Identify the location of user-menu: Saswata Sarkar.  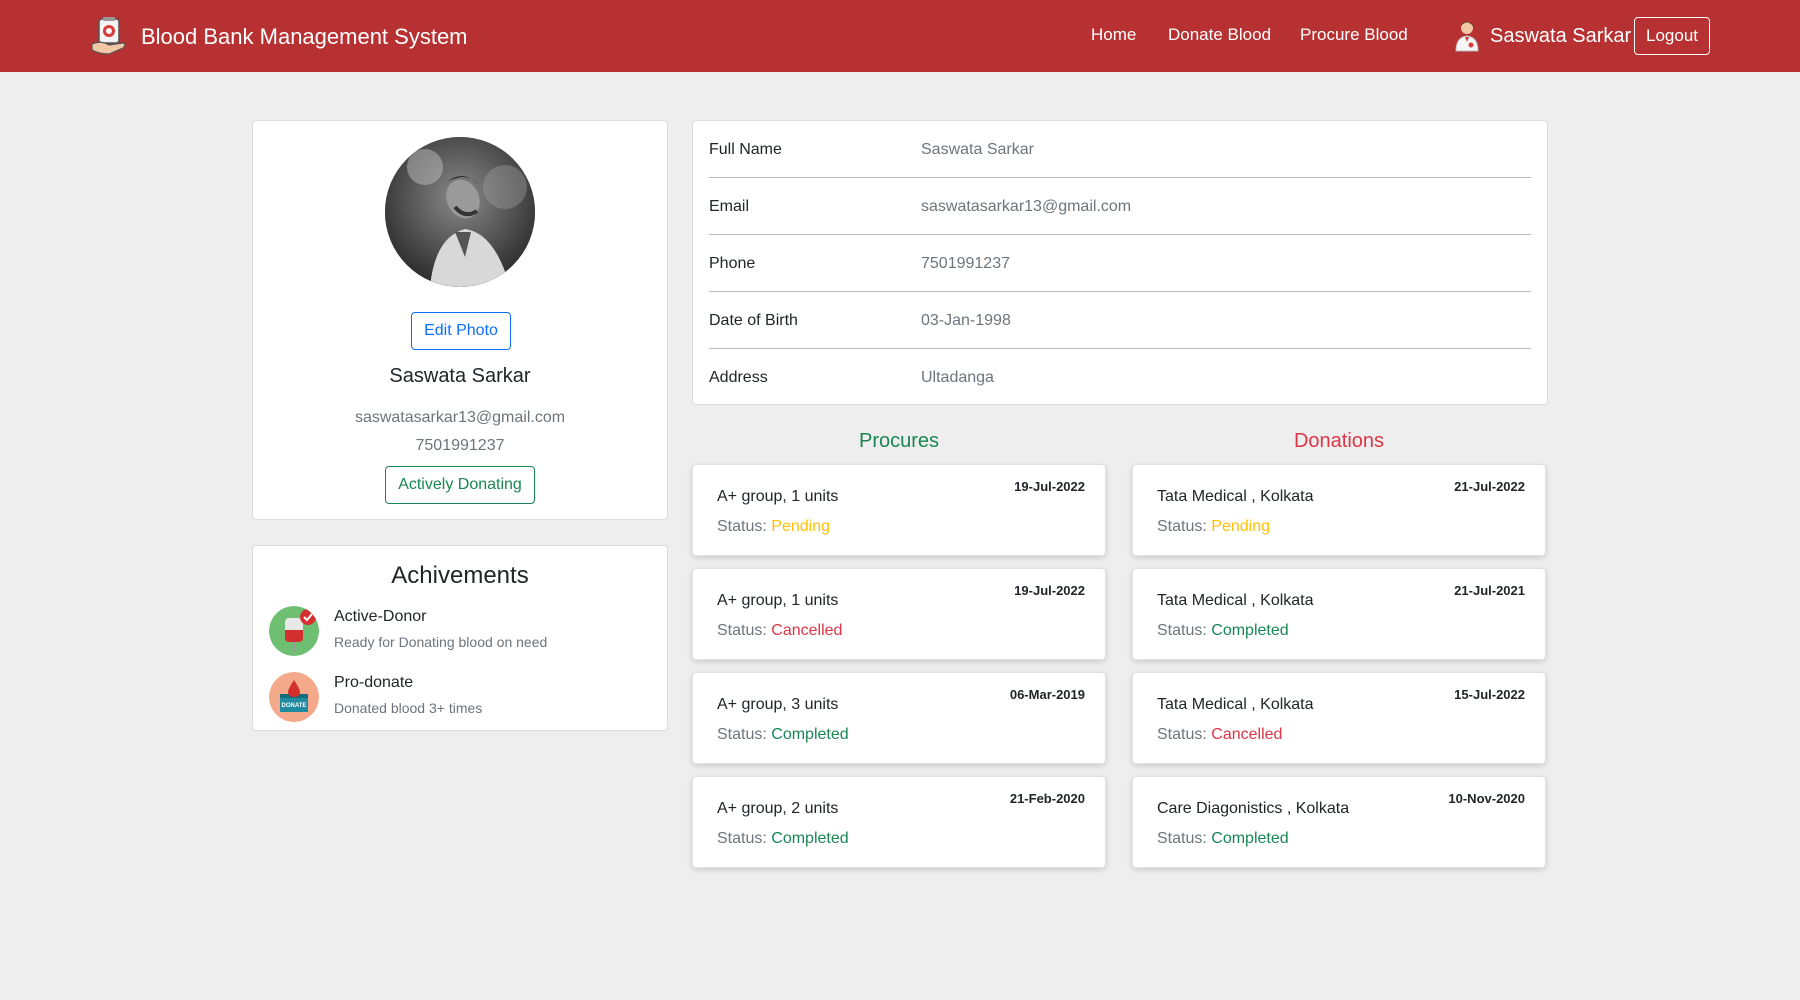
(1542, 36).